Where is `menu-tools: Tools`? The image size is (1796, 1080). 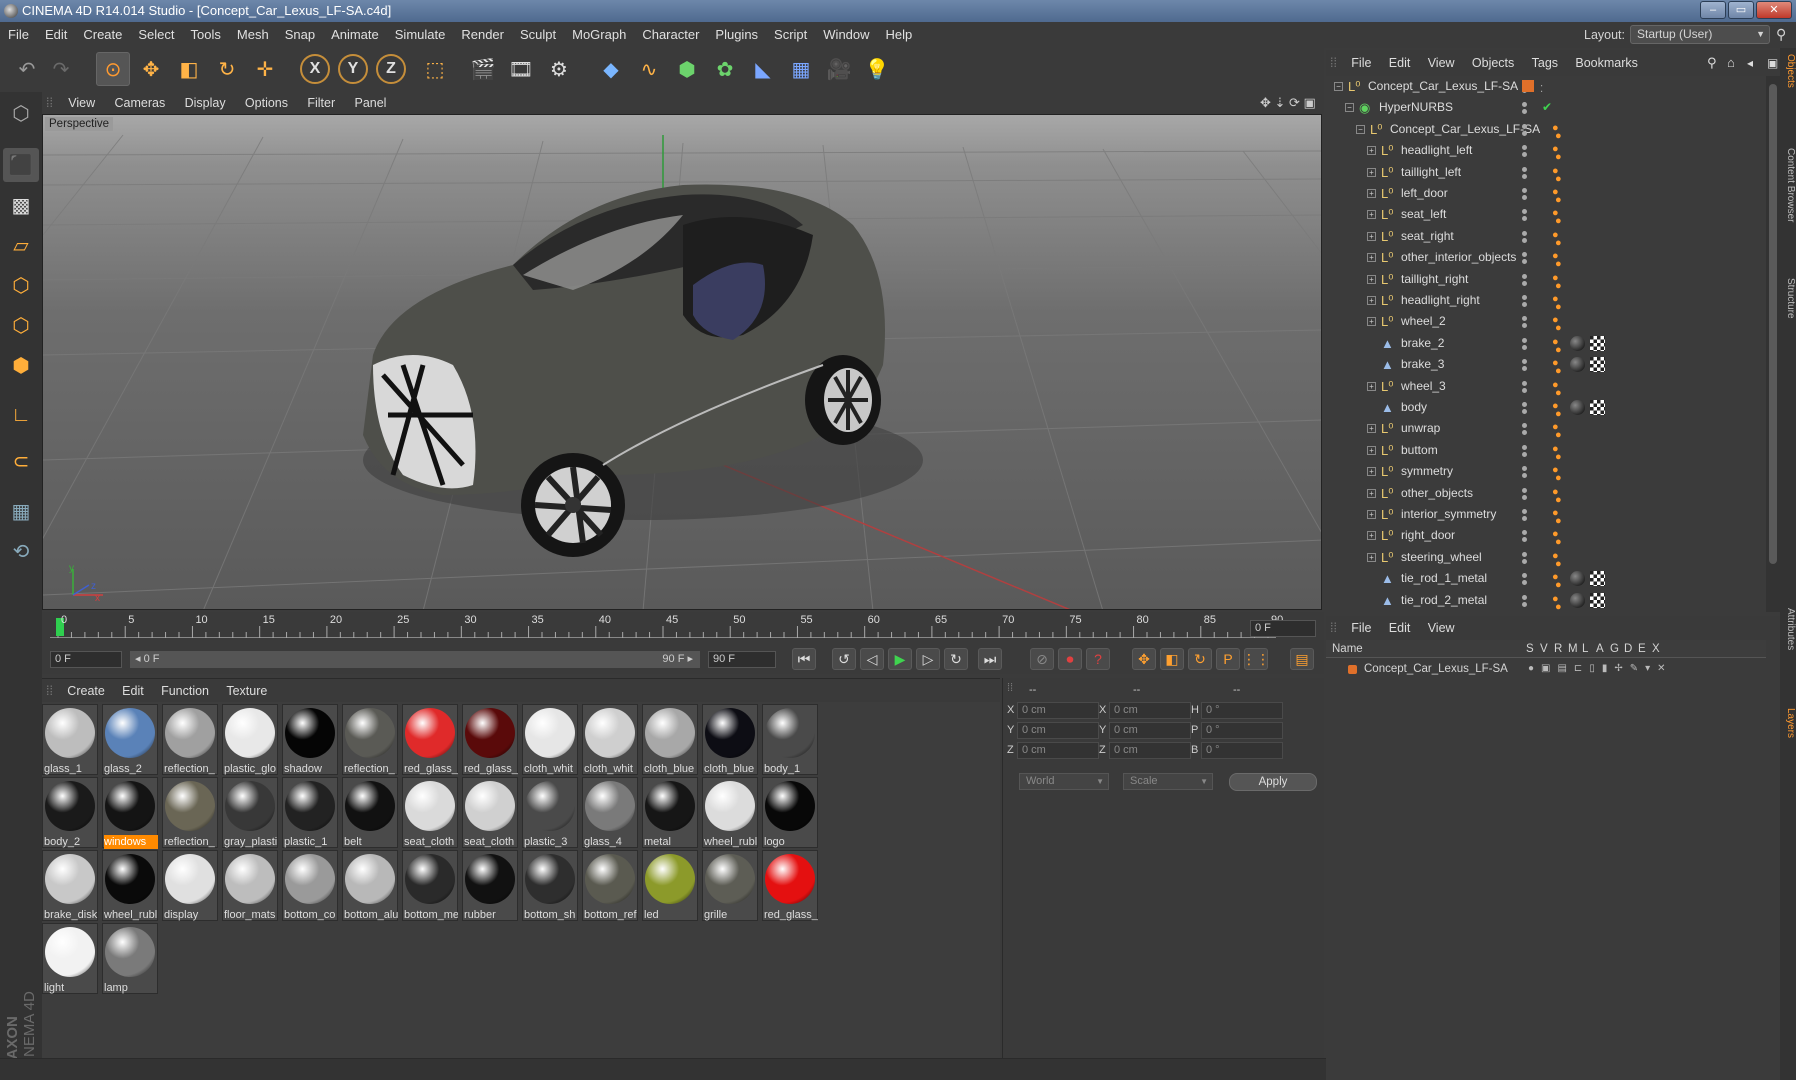
menu-tools: Tools is located at coordinates (206, 35).